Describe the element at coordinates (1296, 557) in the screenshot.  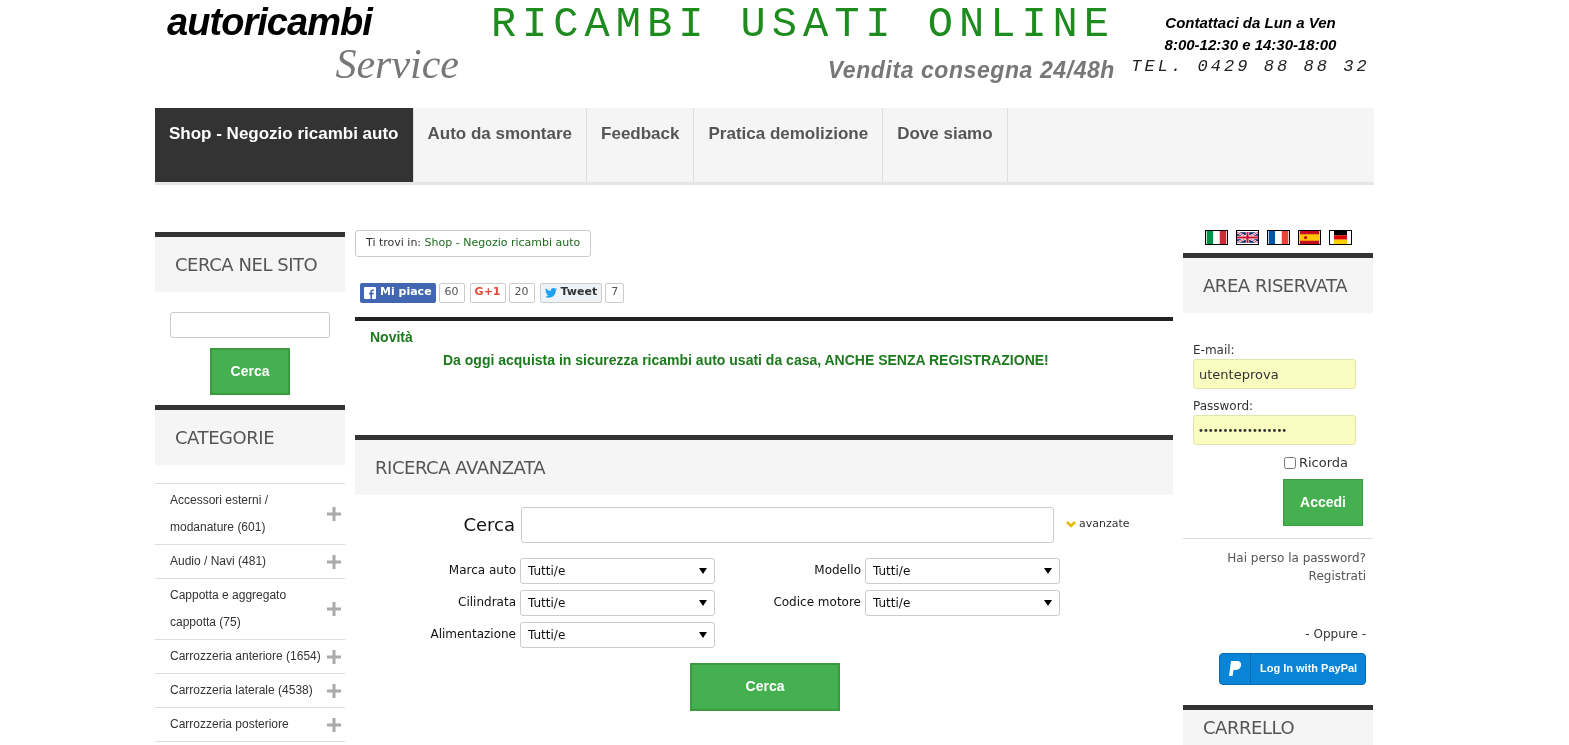
I see `lost-password-link: Hai perso la password?` at that location.